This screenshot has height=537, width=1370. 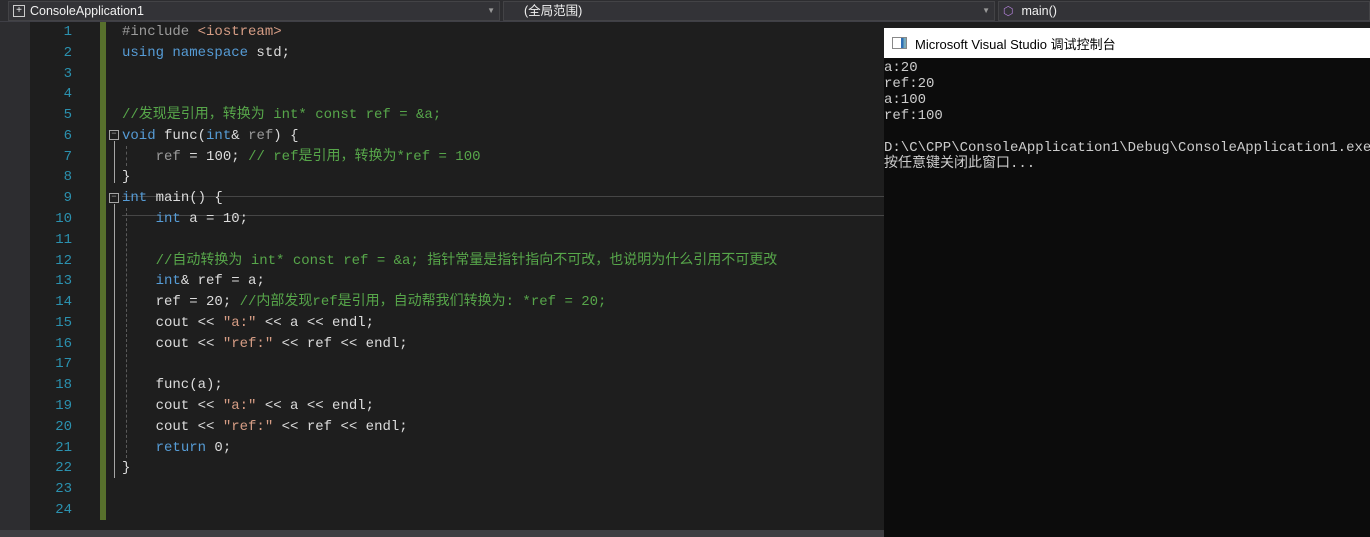 I want to click on code-line: int main() {, so click(x=172, y=198).